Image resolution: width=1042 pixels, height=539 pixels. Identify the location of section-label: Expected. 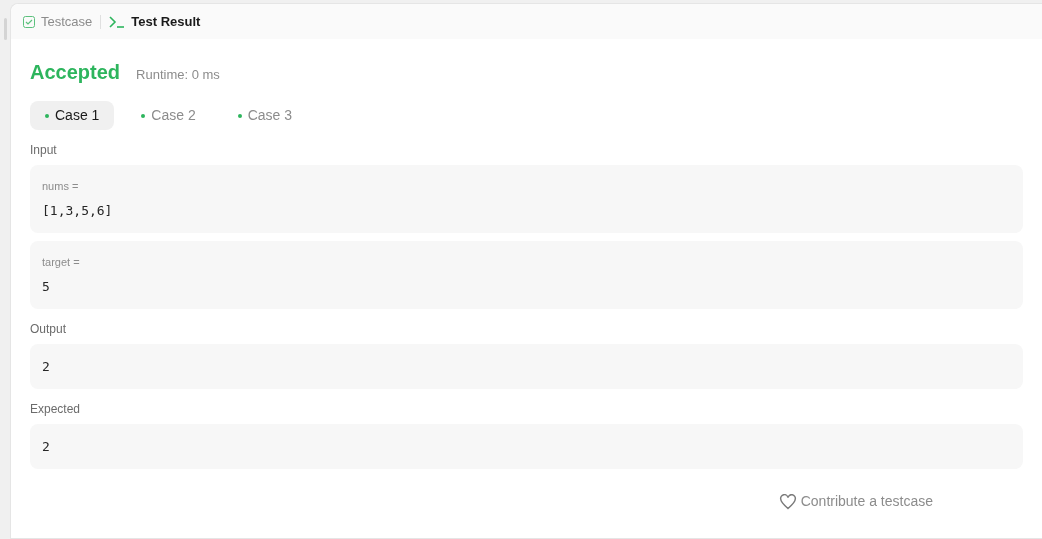
(56, 409).